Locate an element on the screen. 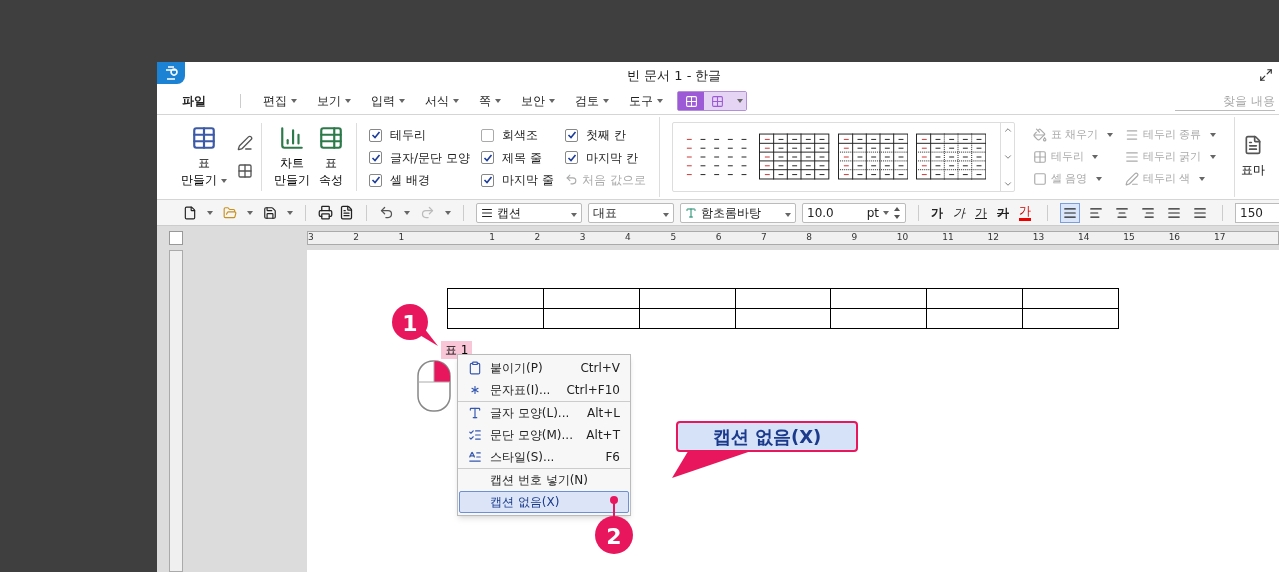  new-file-icon is located at coordinates (190, 212).